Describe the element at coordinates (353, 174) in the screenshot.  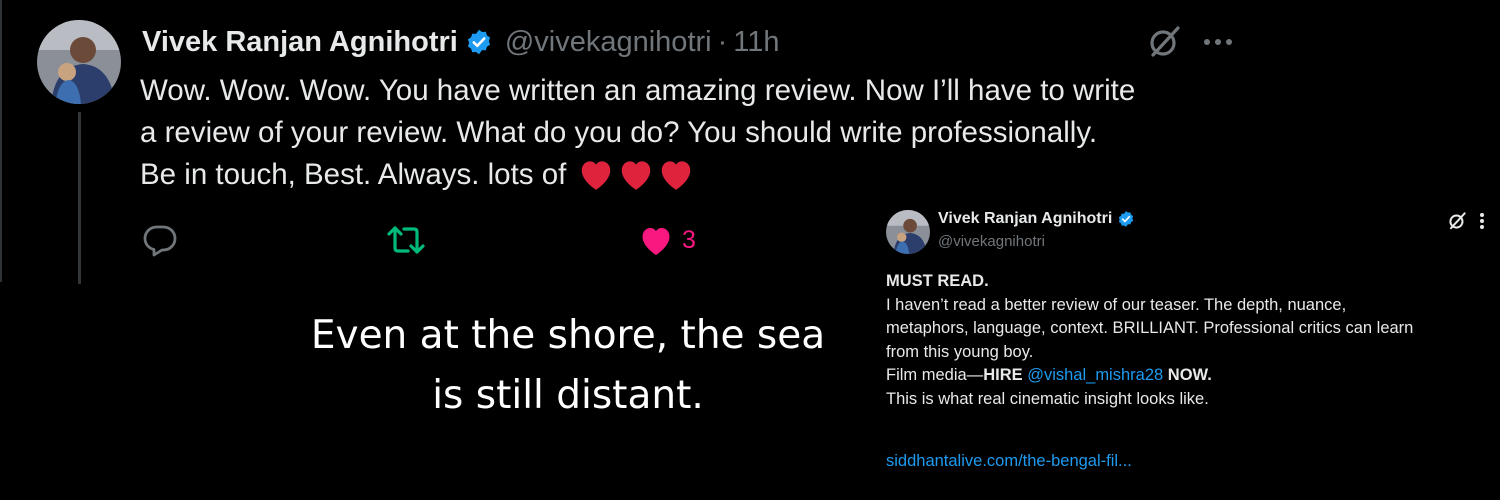
I see `tweet-text-line-content: Be in touch, Best. Always. lots of` at that location.